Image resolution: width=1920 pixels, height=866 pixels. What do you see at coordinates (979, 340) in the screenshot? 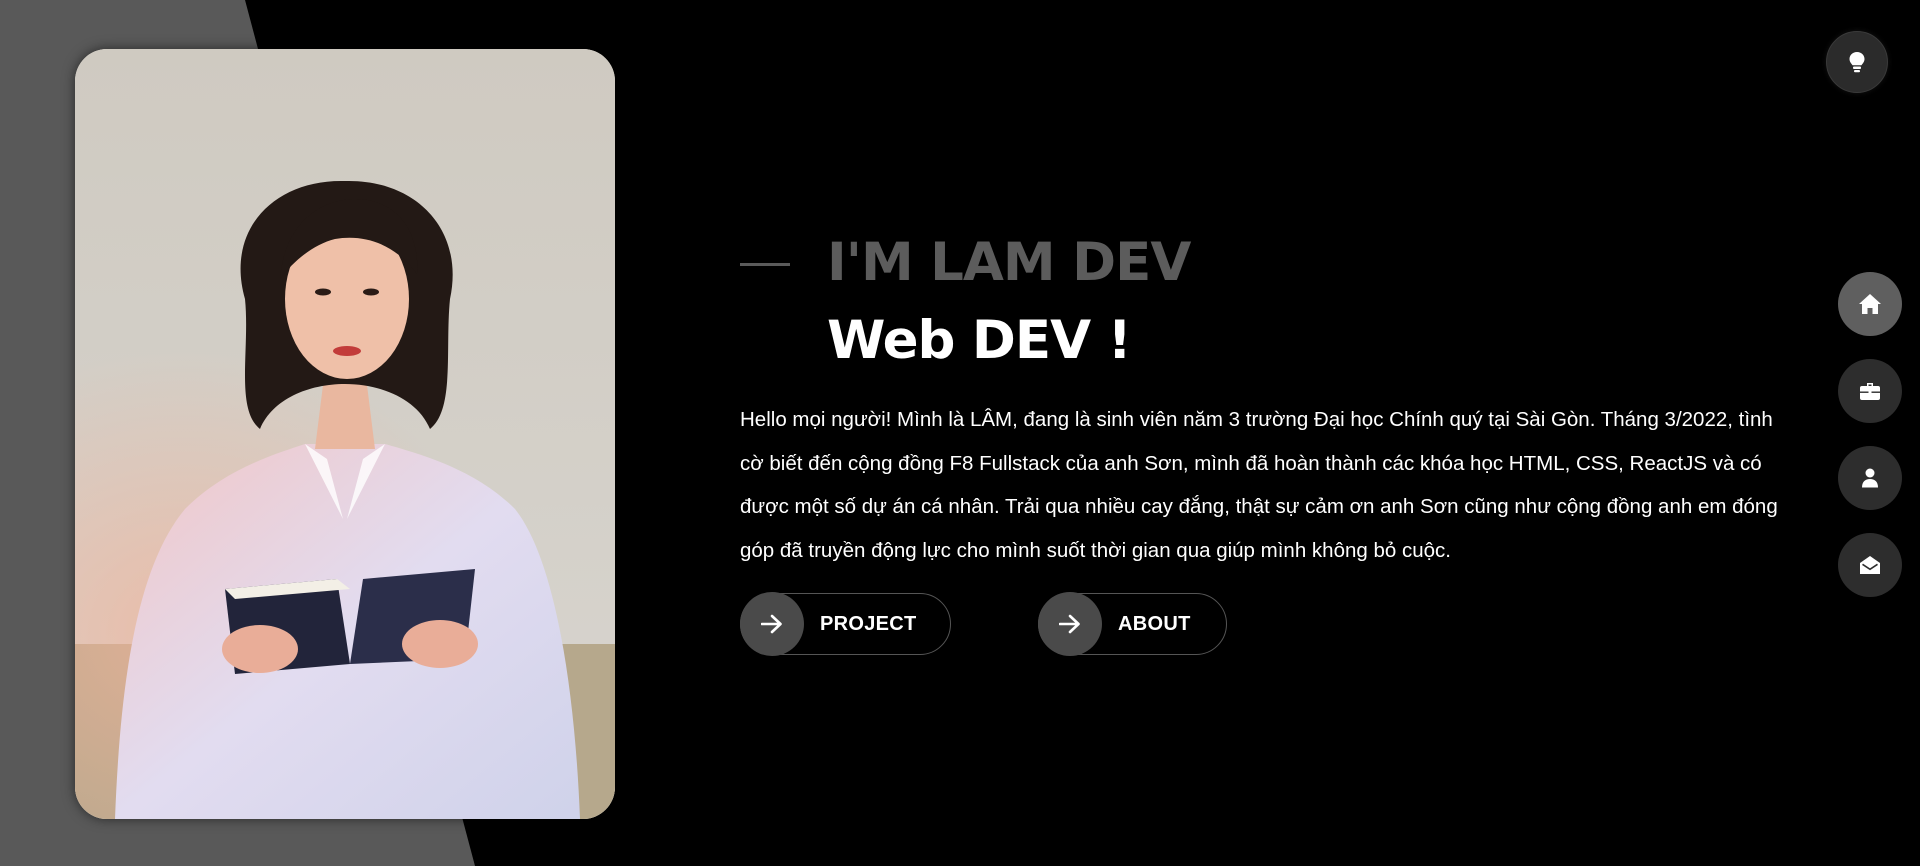
I see `role-title: Web DEV !` at bounding box center [979, 340].